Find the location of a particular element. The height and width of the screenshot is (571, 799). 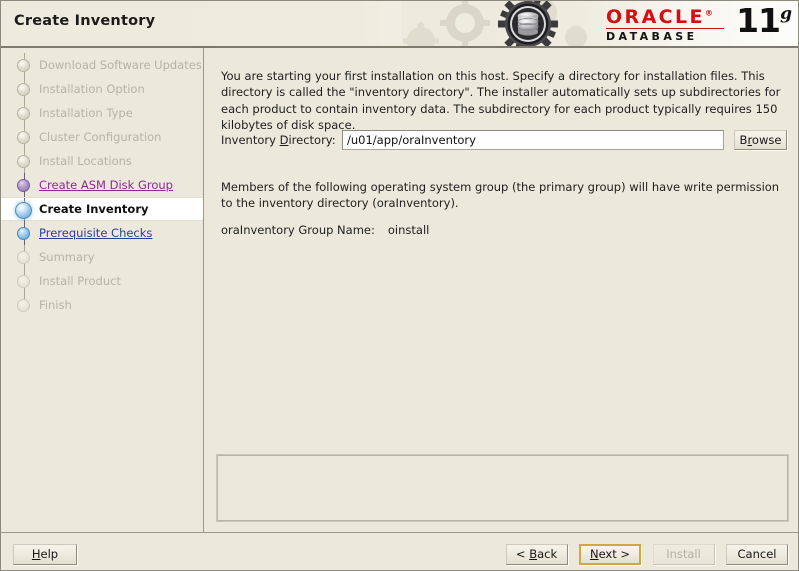

message-panel is located at coordinates (502, 488).